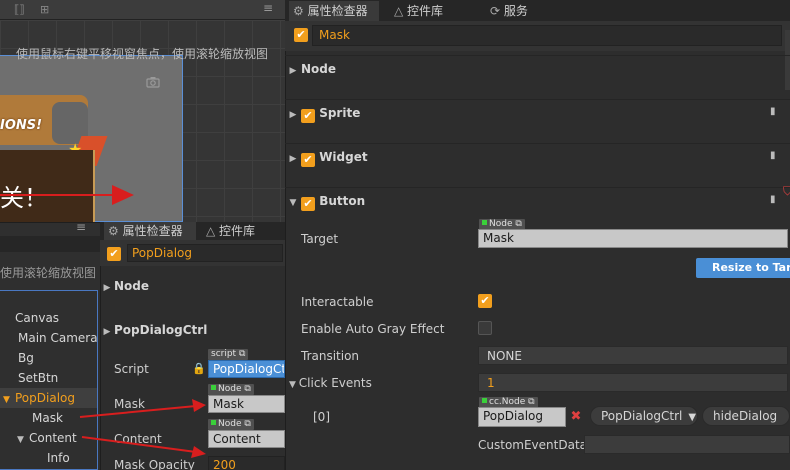 The width and height of the screenshot is (790, 470). I want to click on grid-icon: ⊞, so click(44, 9).